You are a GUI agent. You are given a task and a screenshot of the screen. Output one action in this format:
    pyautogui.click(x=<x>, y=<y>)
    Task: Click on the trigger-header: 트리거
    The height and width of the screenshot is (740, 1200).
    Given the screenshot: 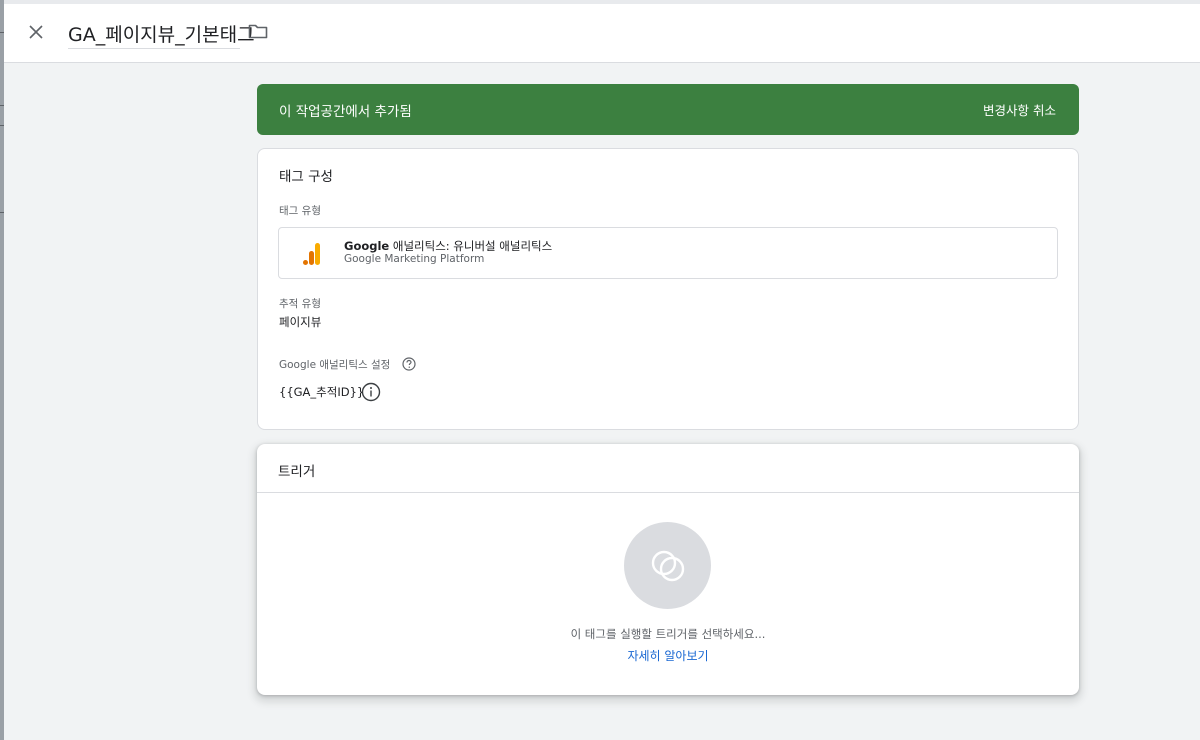 What is the action you would take?
    pyautogui.click(x=668, y=468)
    